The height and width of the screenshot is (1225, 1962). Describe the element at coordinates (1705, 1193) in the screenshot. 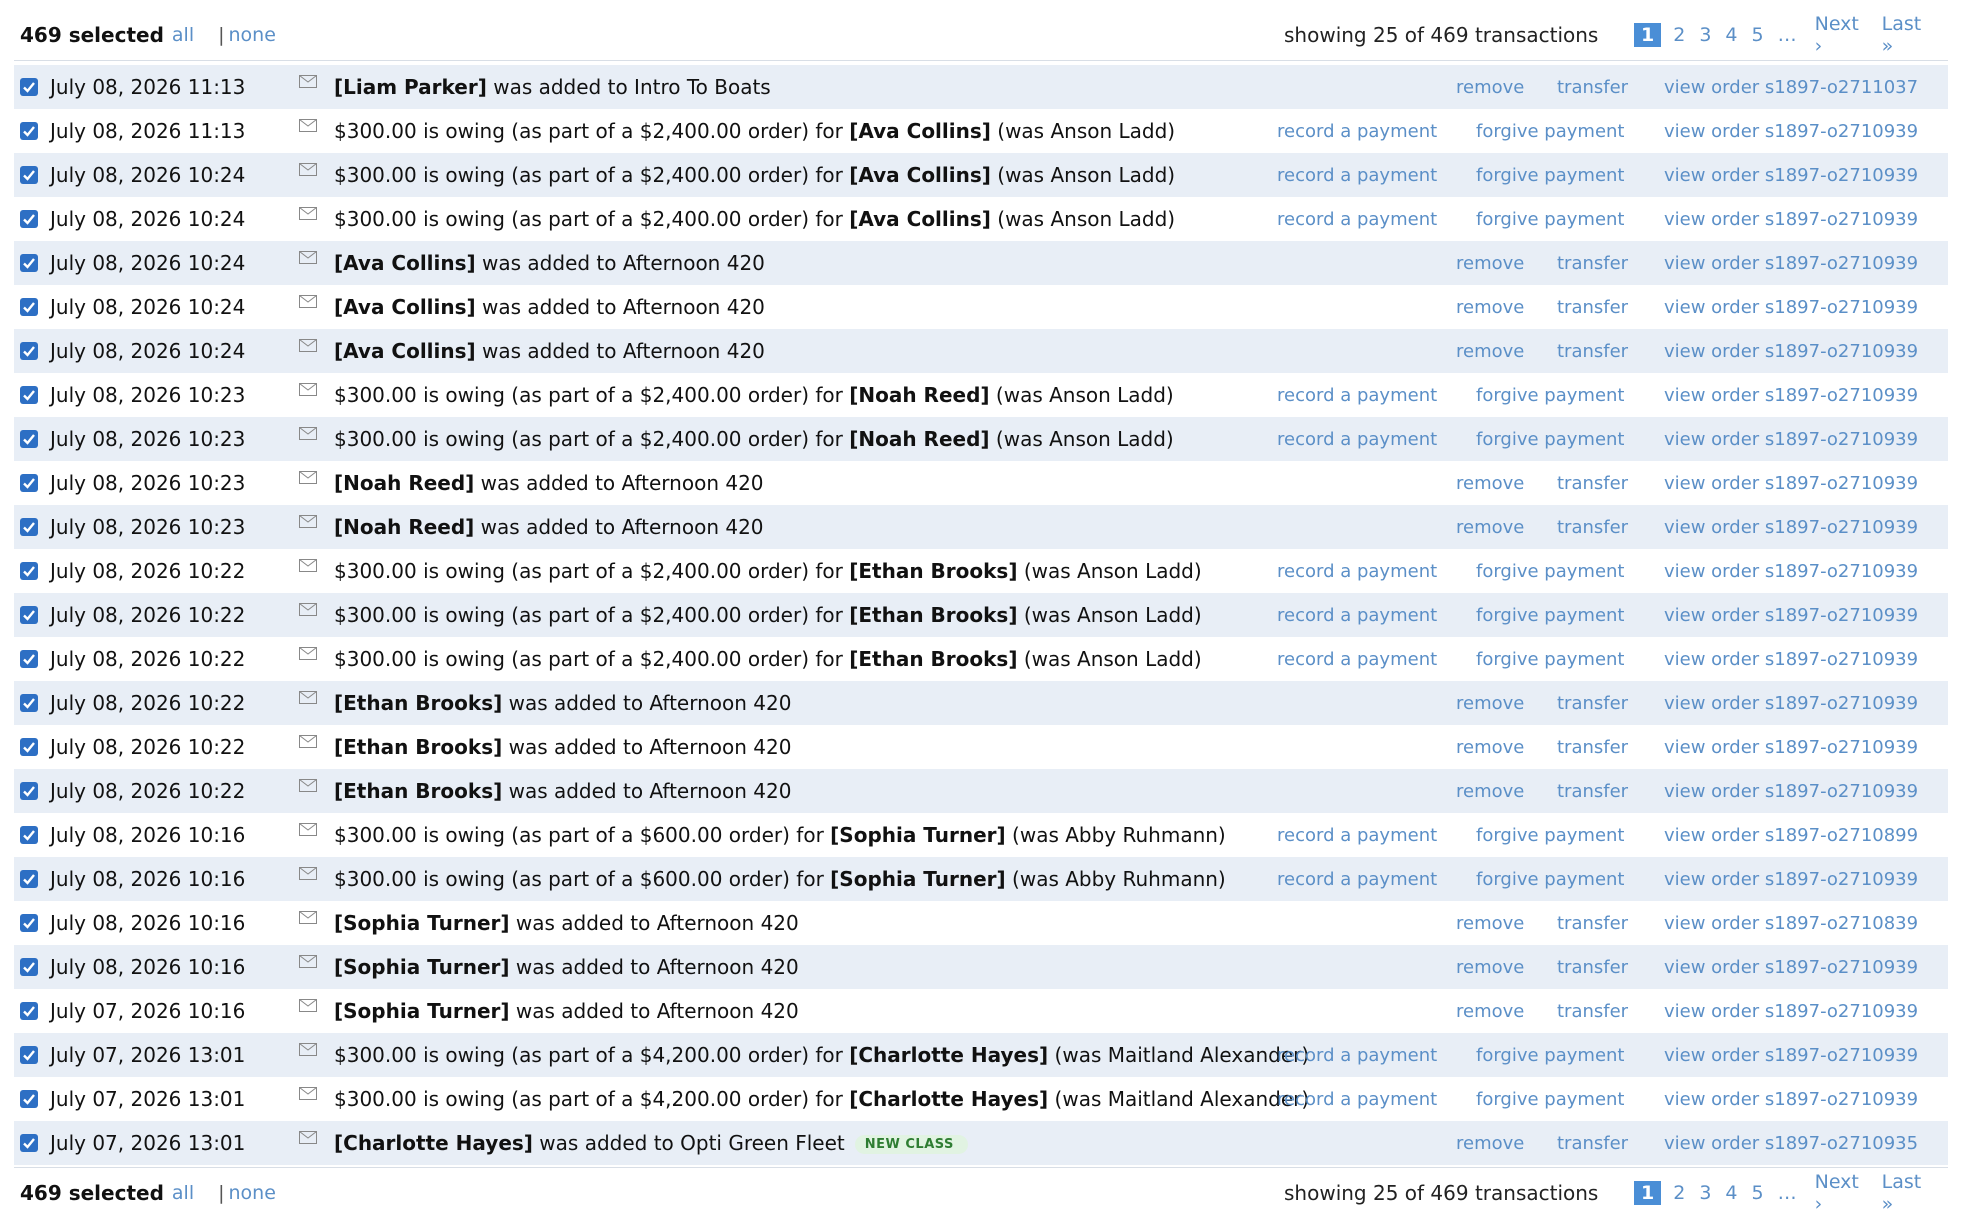

I see `page-3-link-bottom: 3` at that location.